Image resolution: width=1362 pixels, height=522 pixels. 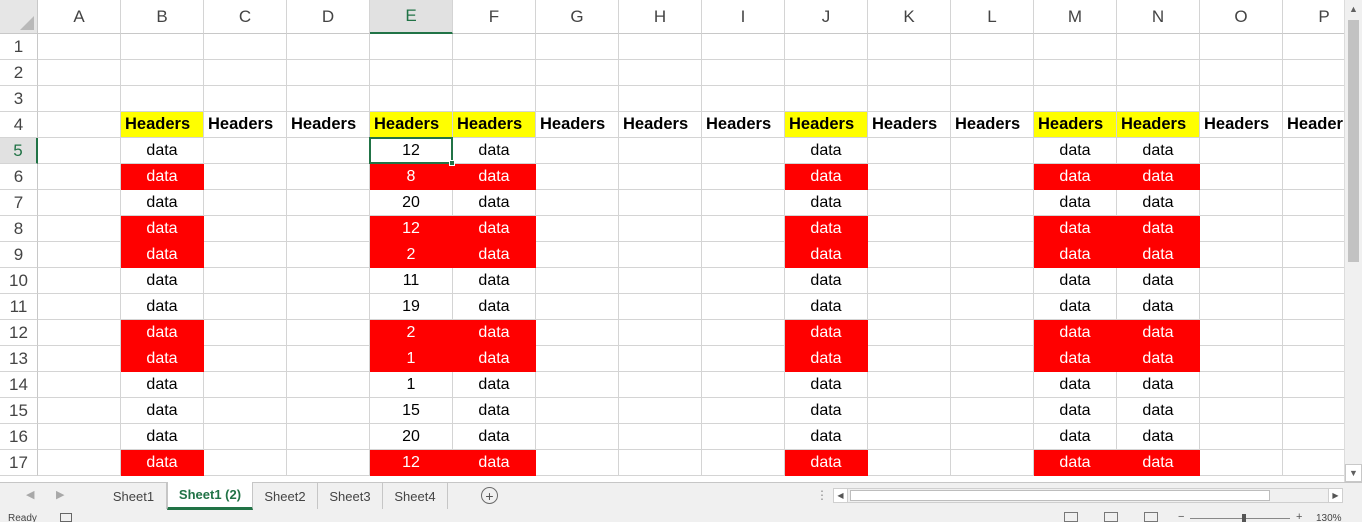 I want to click on zoom-level: 130%, so click(x=1329, y=517).